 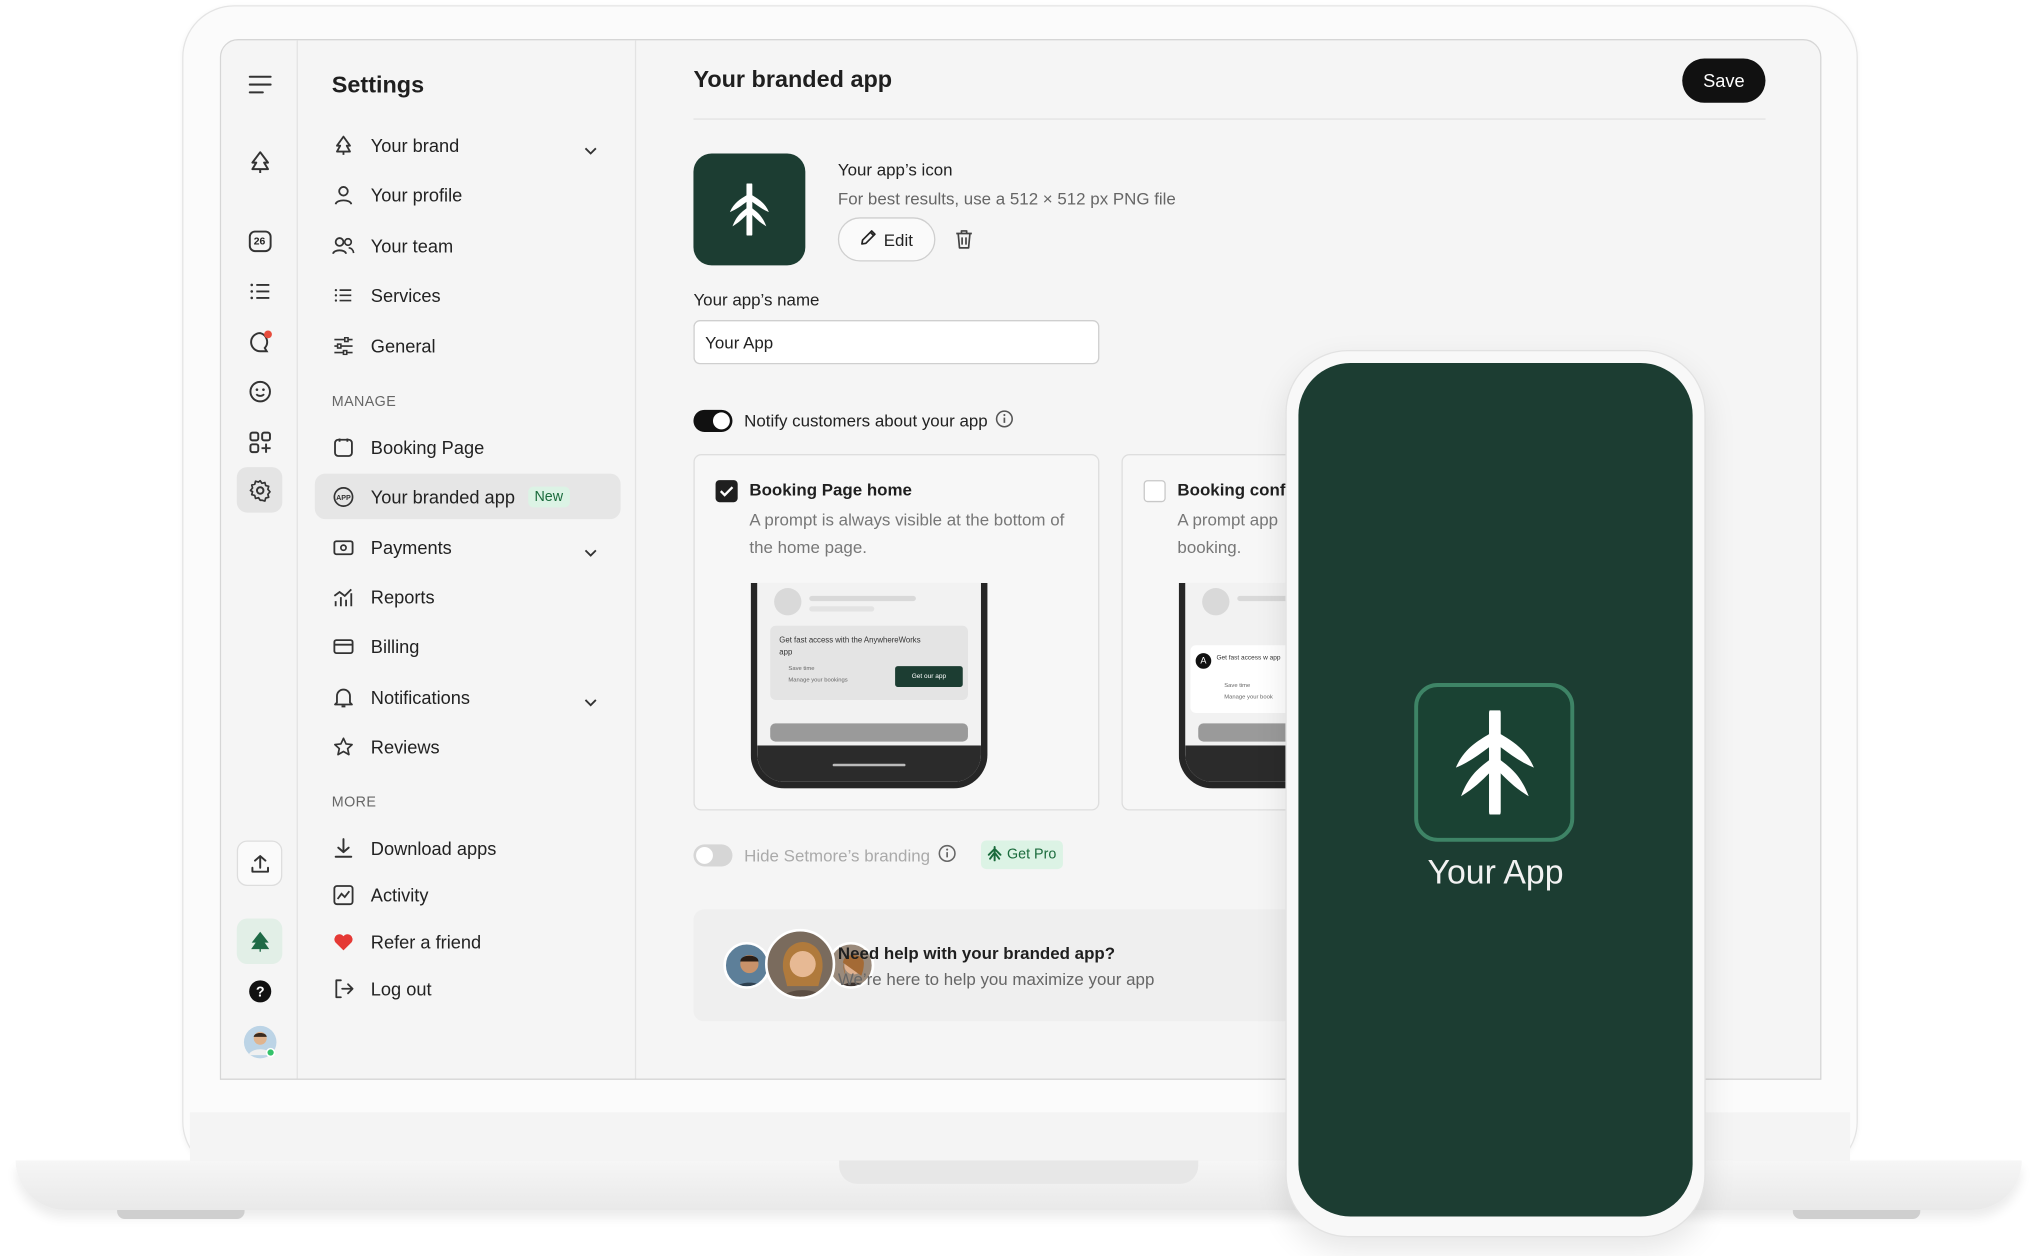 I want to click on hide-branding-label: Hide Setmore’s branding, so click(x=837, y=855).